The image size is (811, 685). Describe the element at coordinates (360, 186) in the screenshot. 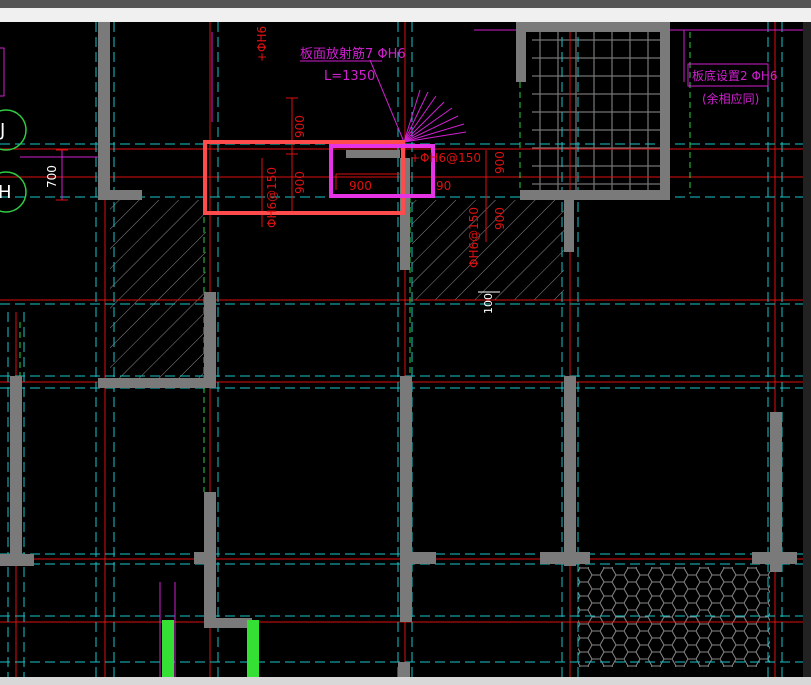

I see `dim-900-c-text: 900` at that location.